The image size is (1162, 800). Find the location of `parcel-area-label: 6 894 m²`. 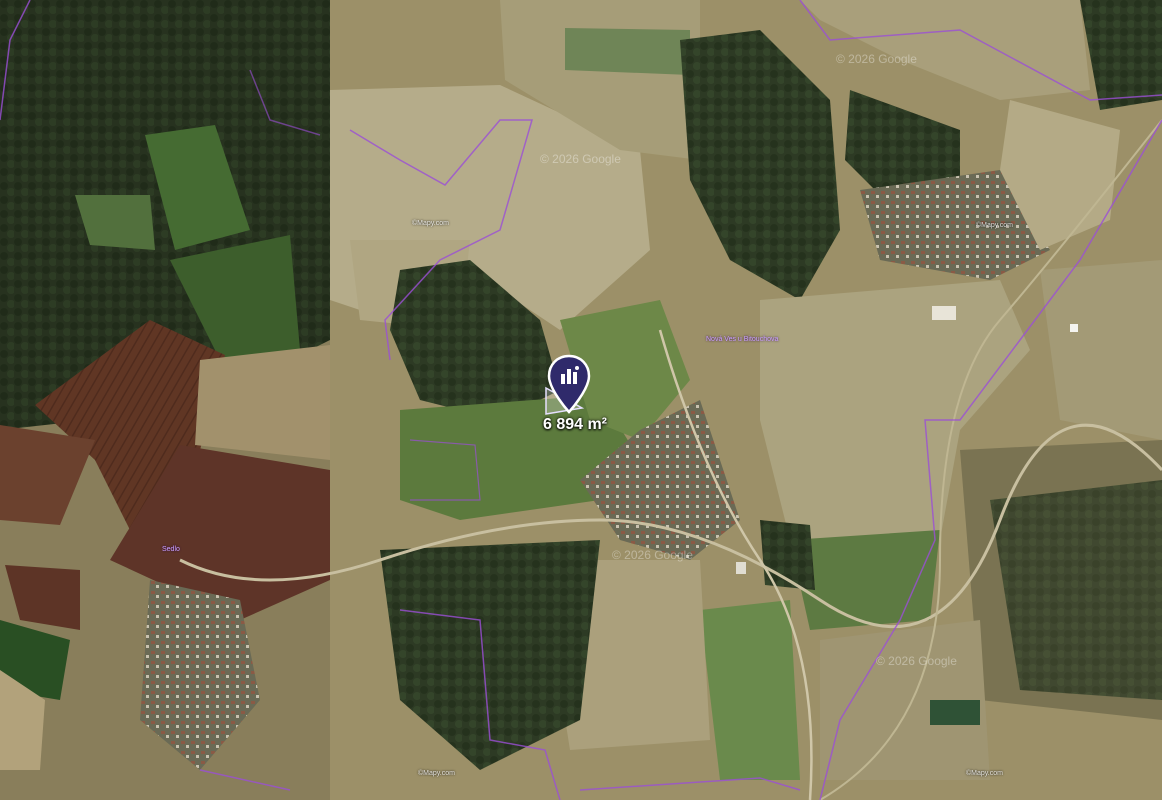

parcel-area-label: 6 894 m² is located at coordinates (575, 424).